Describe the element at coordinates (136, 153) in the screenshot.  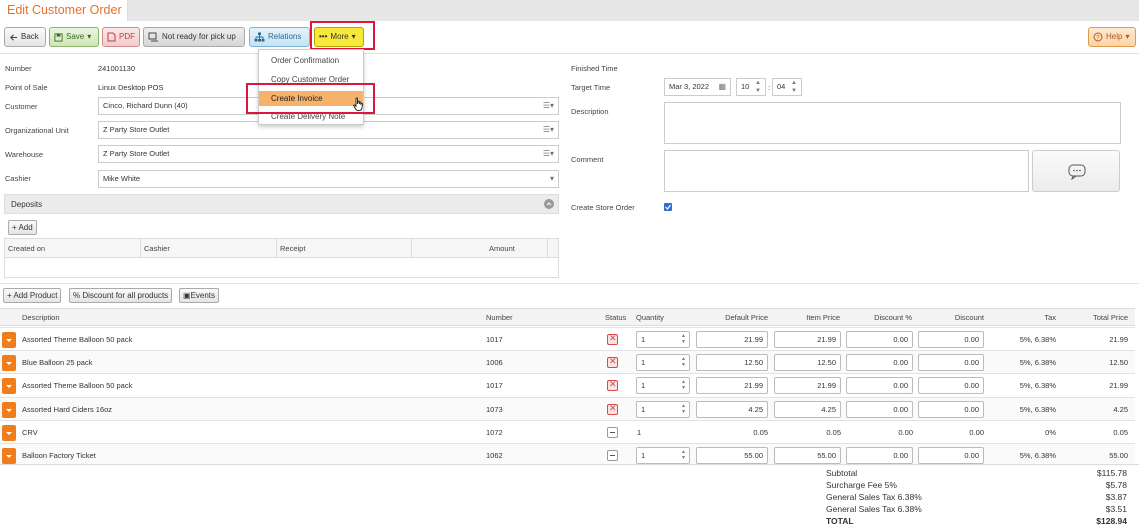
I see `warehouse-value: Z Party Store Outlet` at that location.